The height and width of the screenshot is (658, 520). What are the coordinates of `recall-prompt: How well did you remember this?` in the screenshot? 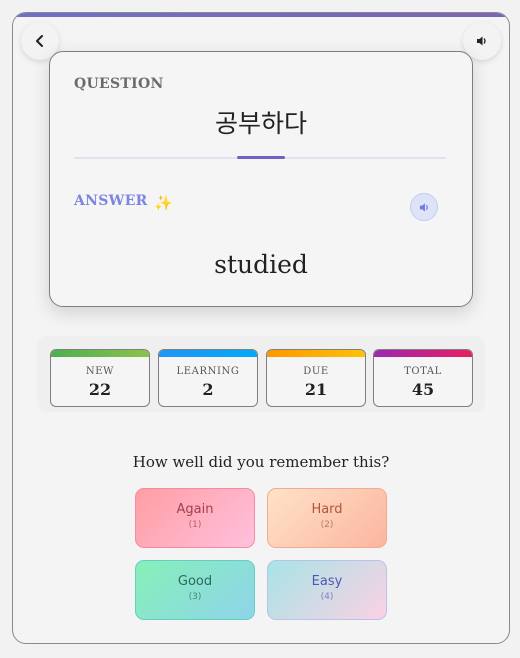 It's located at (261, 462).